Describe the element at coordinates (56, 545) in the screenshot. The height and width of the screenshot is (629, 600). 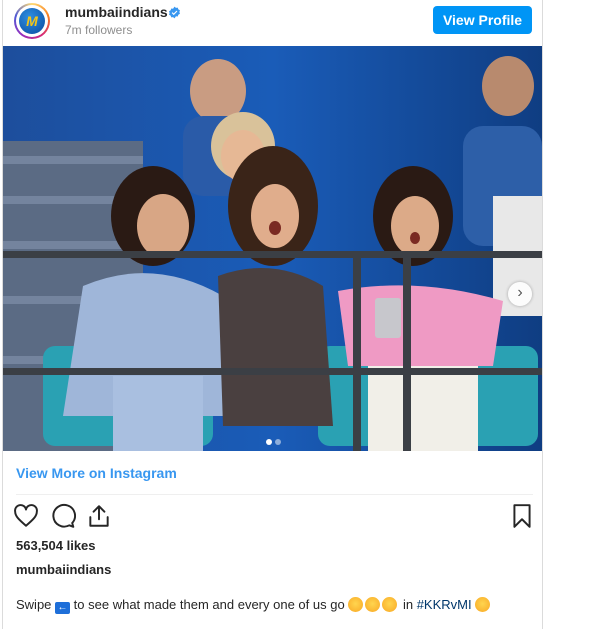
I see `like-count: 563,504 likes` at that location.